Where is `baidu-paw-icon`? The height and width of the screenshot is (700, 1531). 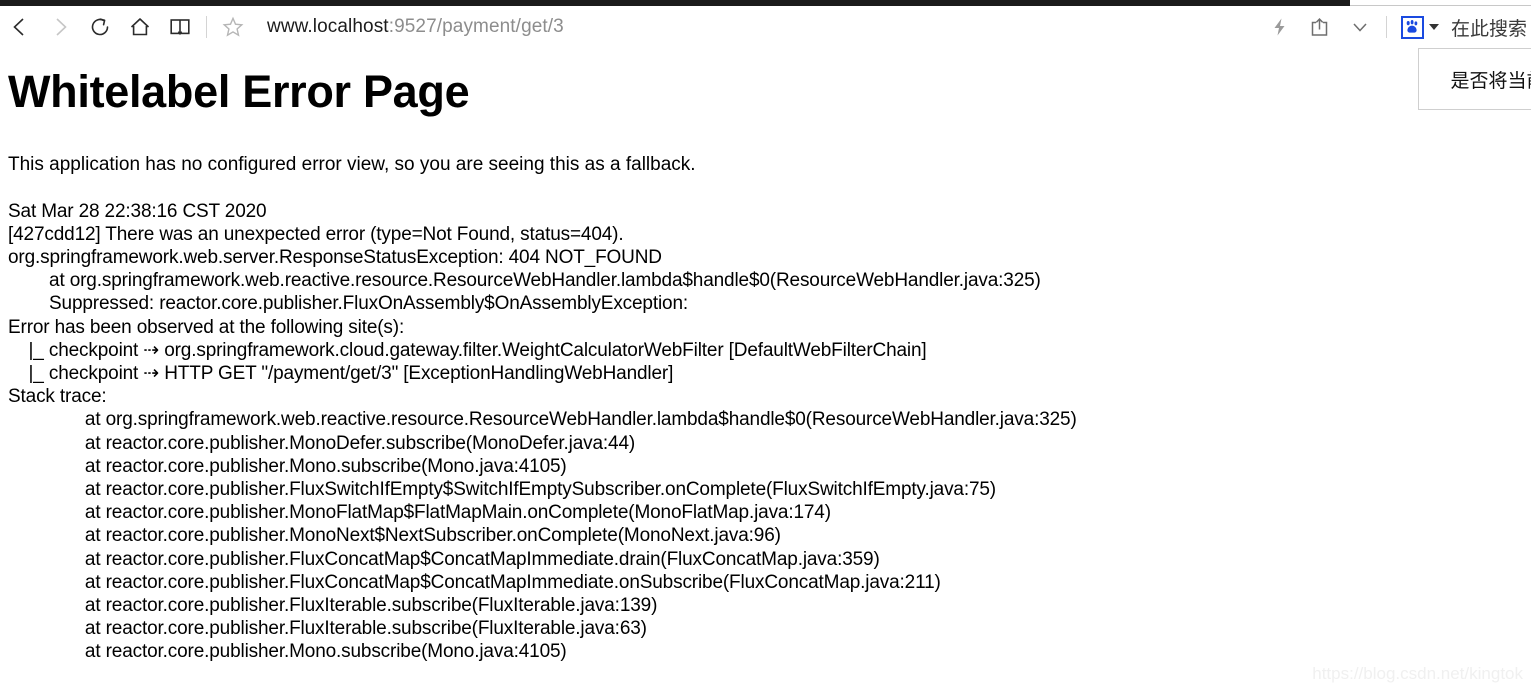 baidu-paw-icon is located at coordinates (1412, 27).